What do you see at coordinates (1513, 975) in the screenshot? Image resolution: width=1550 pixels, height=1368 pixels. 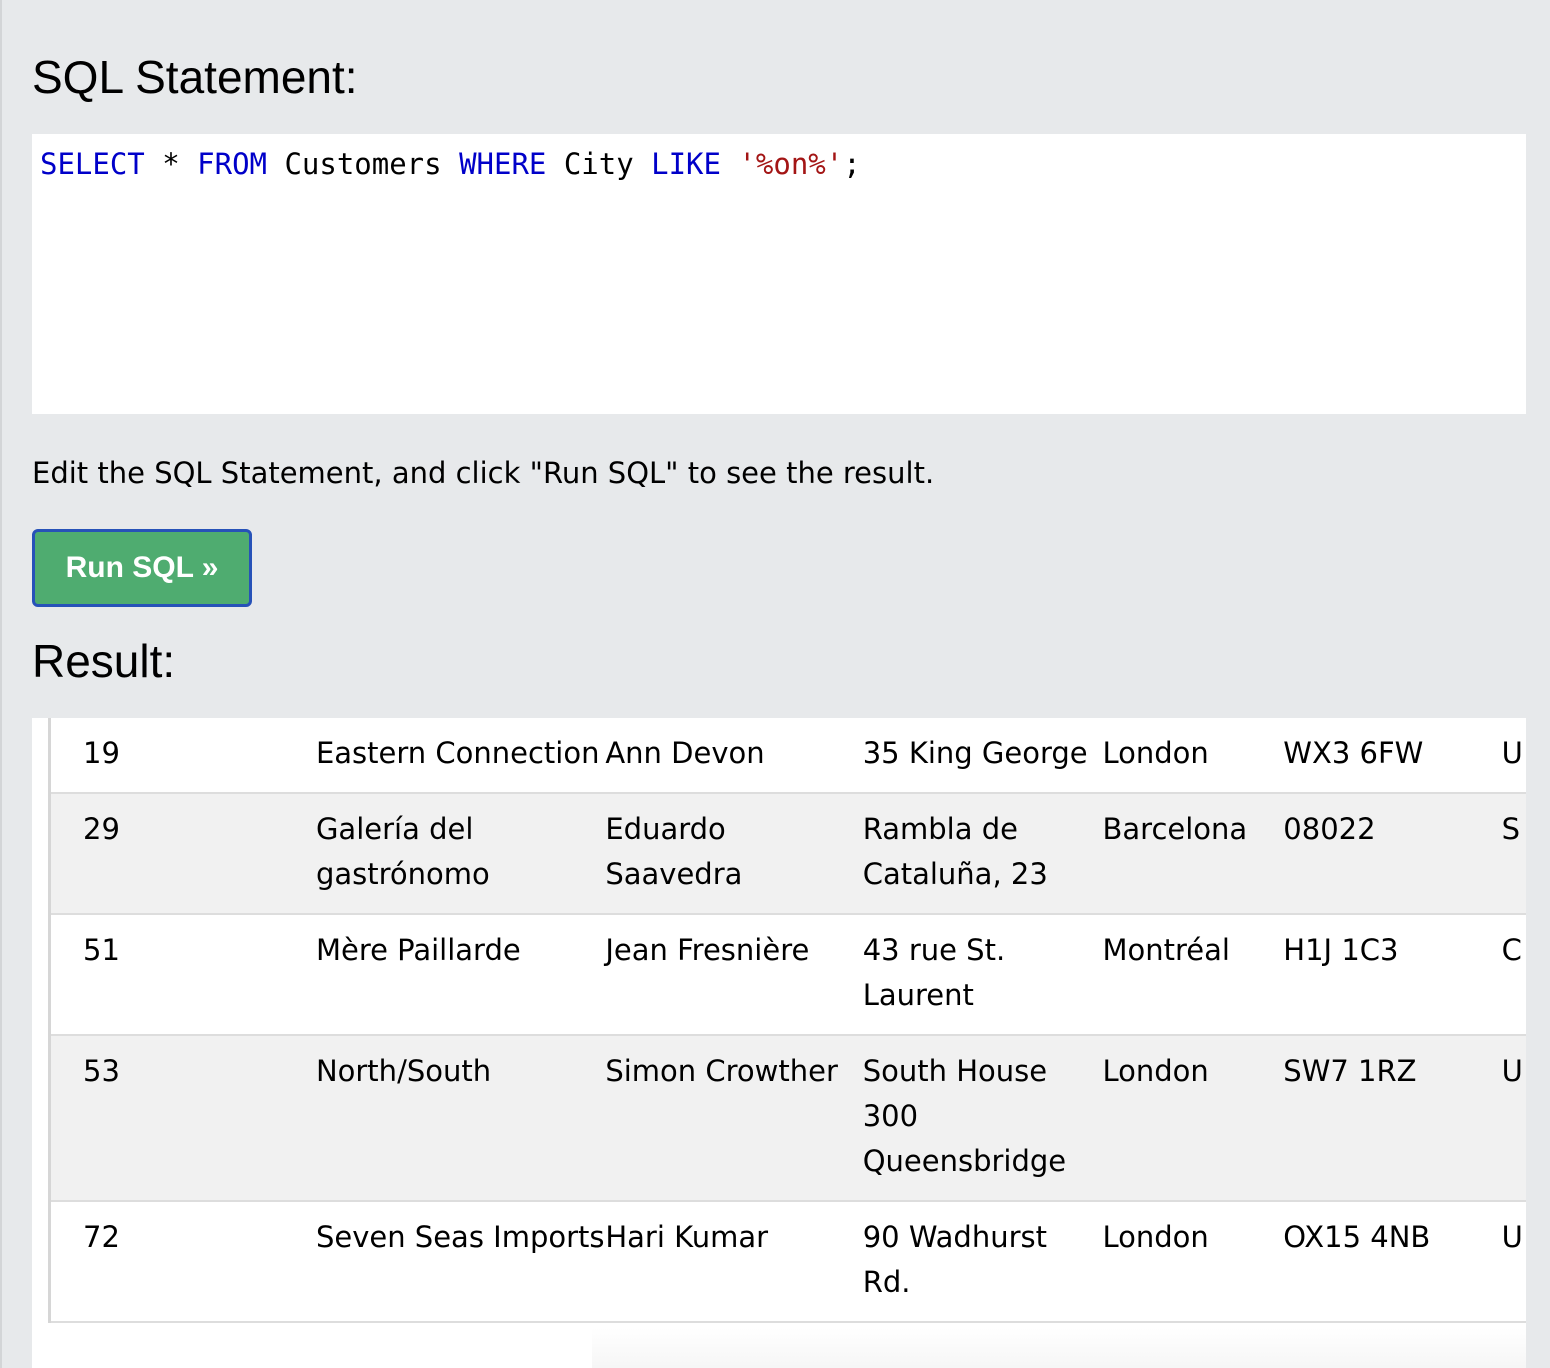 I see `table-cell: C` at bounding box center [1513, 975].